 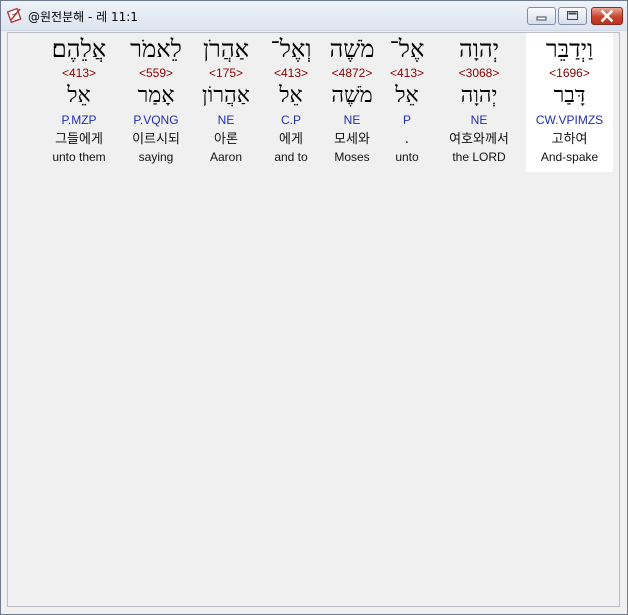 What do you see at coordinates (79, 120) in the screenshot?
I see `morphology-code: P.MZP` at bounding box center [79, 120].